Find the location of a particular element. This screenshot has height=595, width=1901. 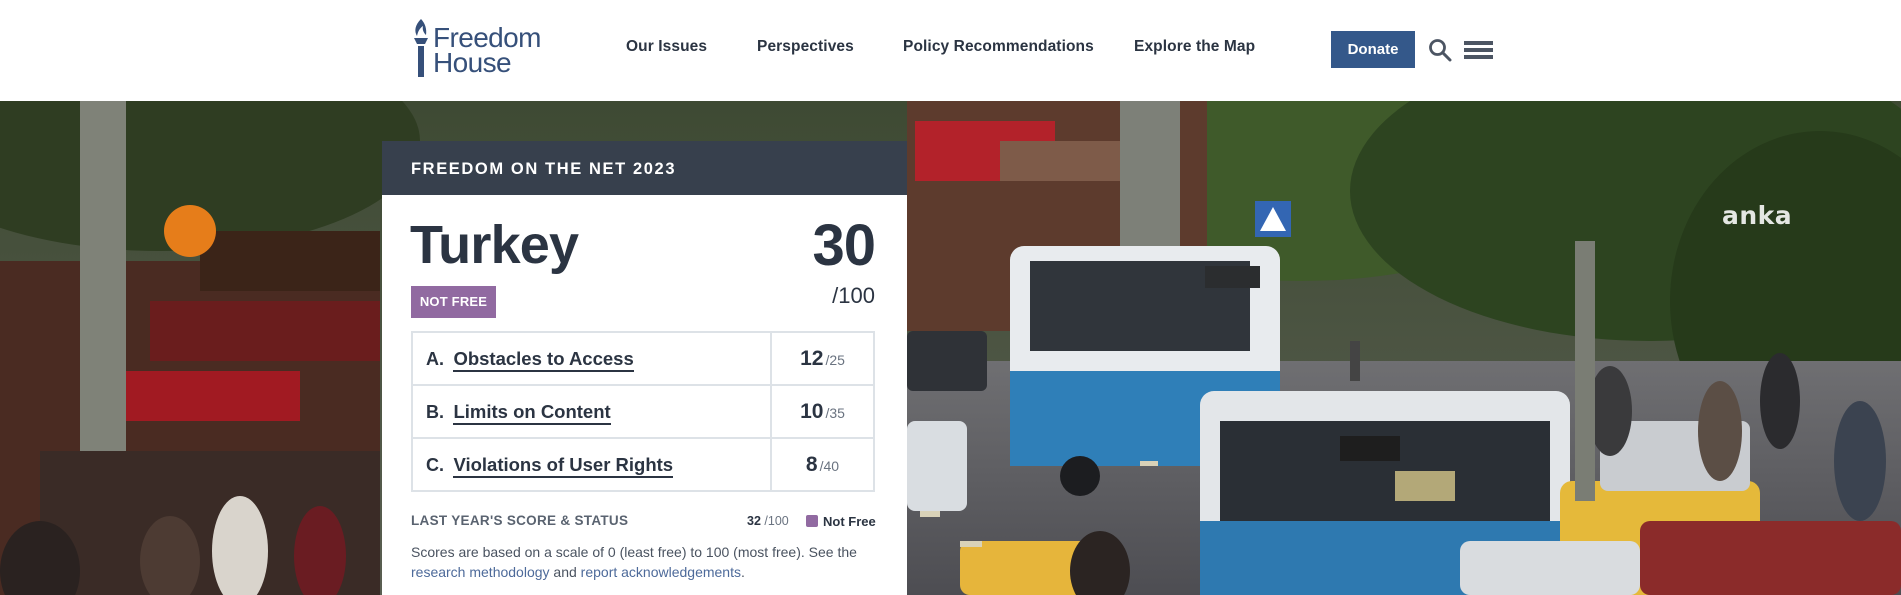

table-row: A. Obstacles to Access 12/25 is located at coordinates (643, 358).